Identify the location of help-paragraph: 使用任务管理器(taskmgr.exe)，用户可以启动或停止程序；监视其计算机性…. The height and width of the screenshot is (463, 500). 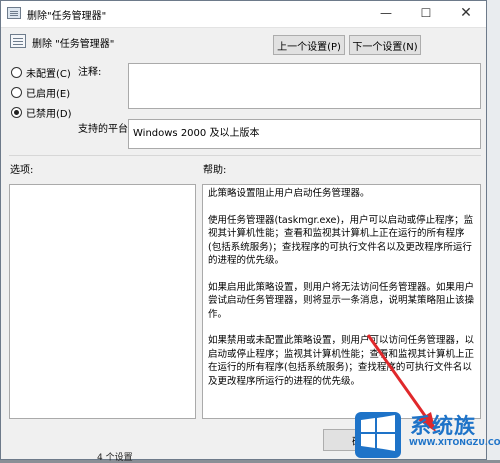
(341, 240).